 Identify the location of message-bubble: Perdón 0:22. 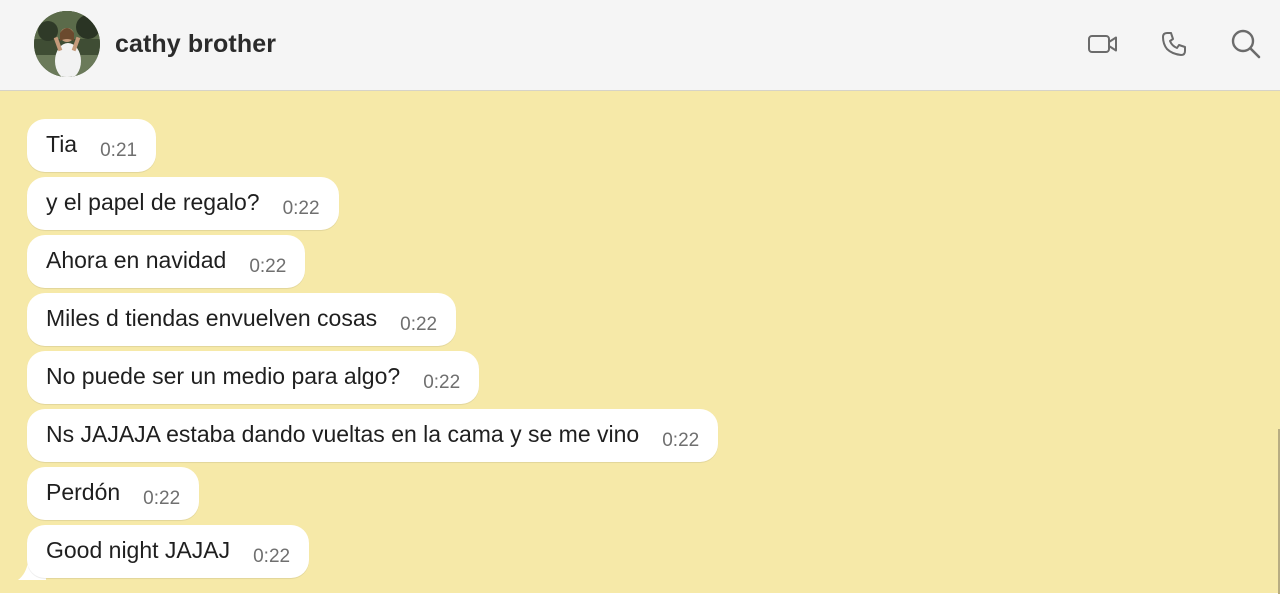
(113, 493).